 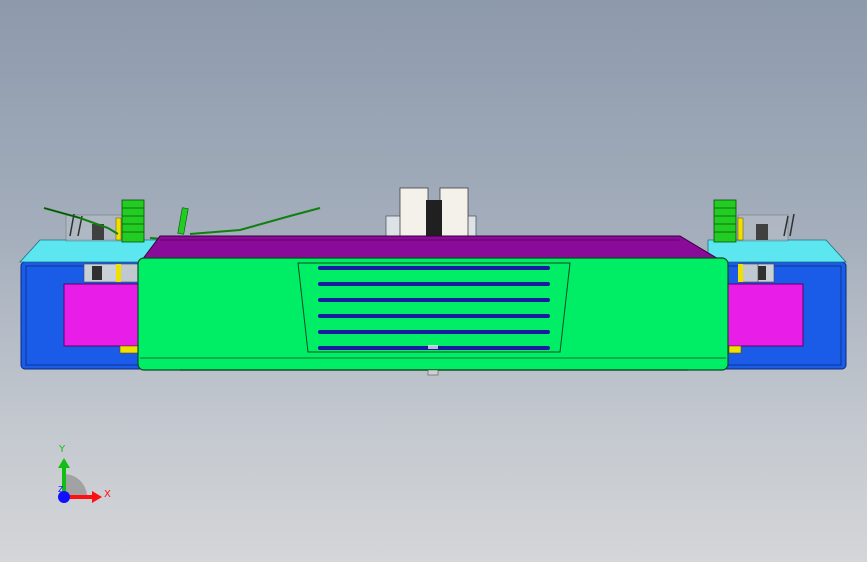 What do you see at coordinates (107, 494) in the screenshot?
I see `x-axis-label: X` at bounding box center [107, 494].